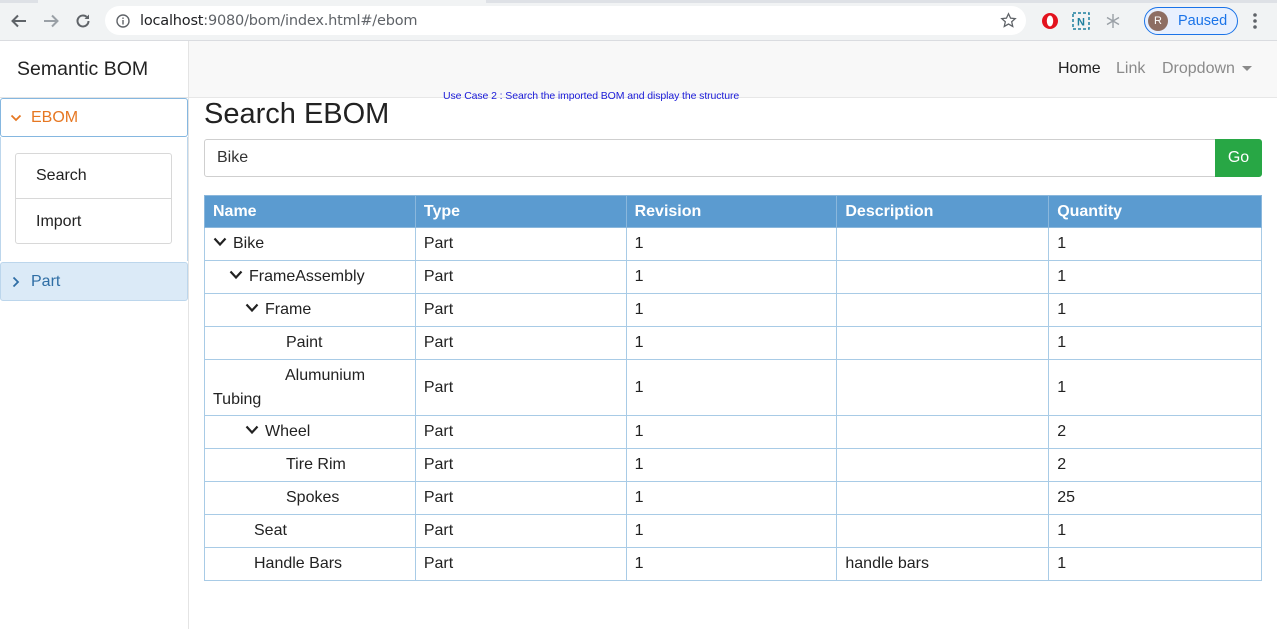 The width and height of the screenshot is (1277, 629). I want to click on column-header-name: Name, so click(310, 211).